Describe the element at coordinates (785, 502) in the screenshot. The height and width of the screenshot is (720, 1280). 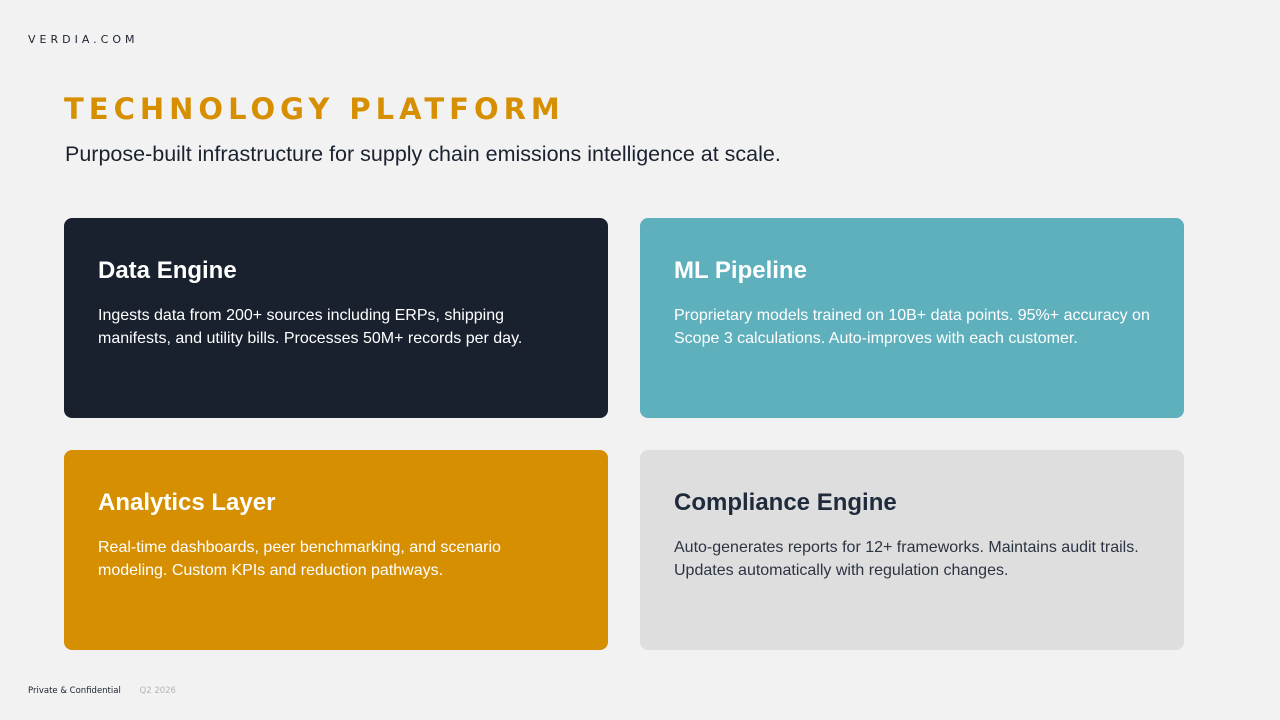
I see `card-title: Compliance Engine` at that location.